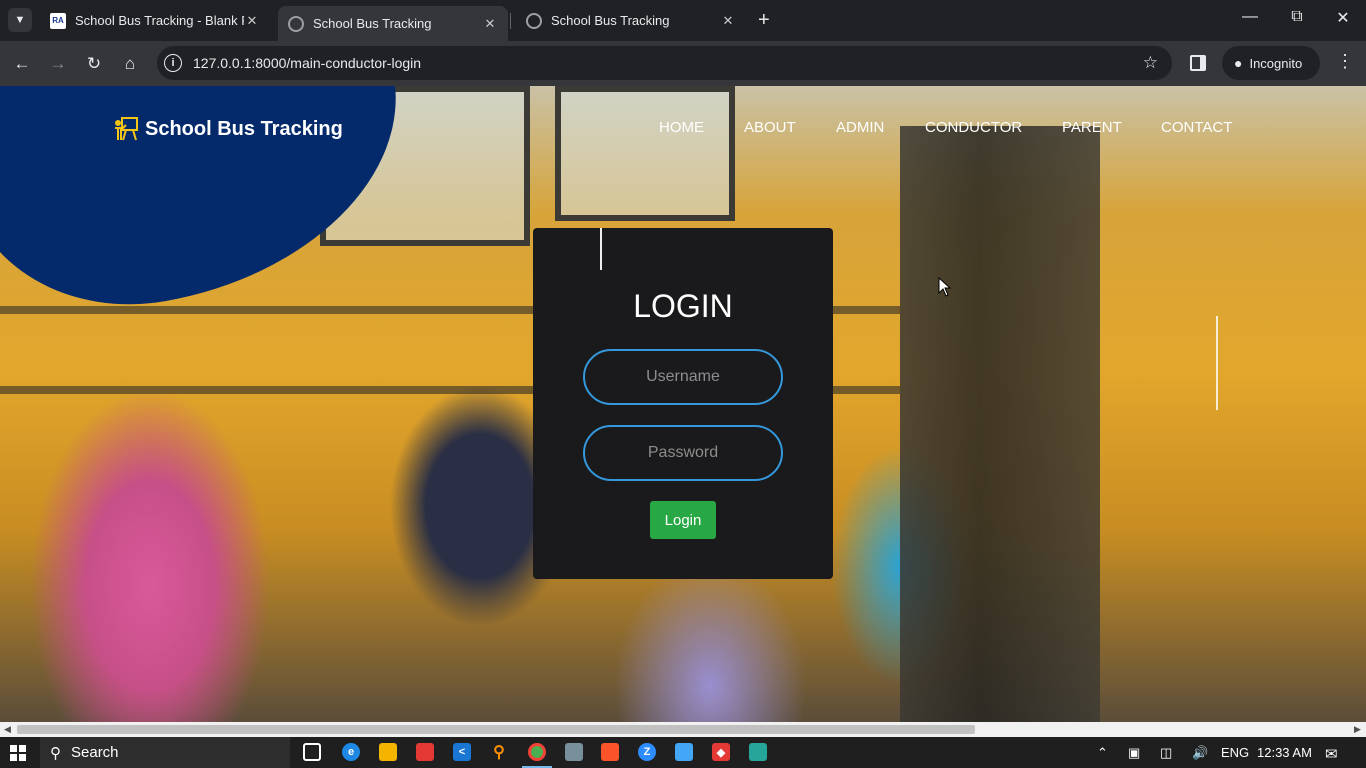 This screenshot has height=768, width=1366. What do you see at coordinates (1297, 17) in the screenshot?
I see `restore-button: ⧉` at bounding box center [1297, 17].